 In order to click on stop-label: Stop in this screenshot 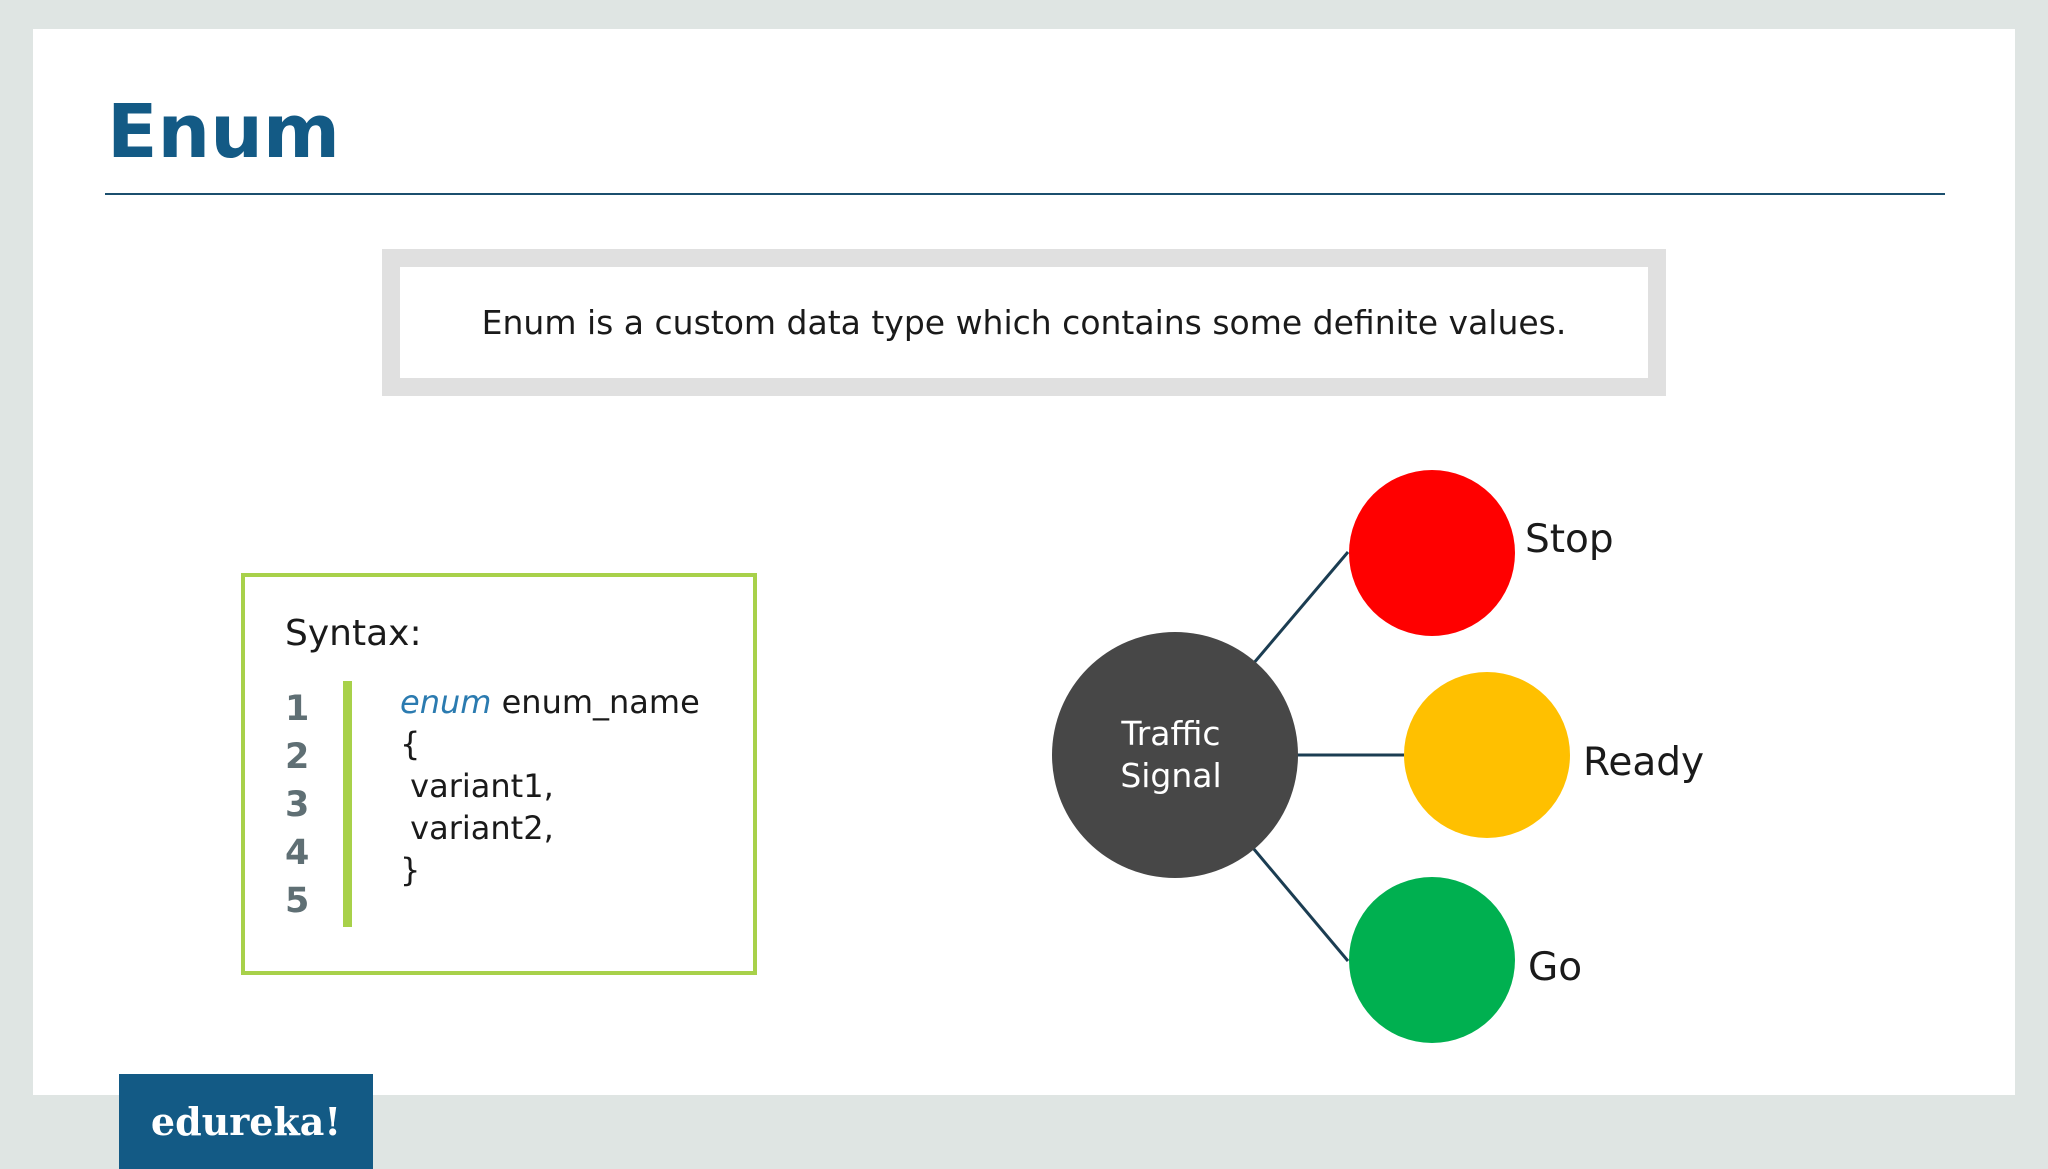, I will do `click(1569, 539)`.